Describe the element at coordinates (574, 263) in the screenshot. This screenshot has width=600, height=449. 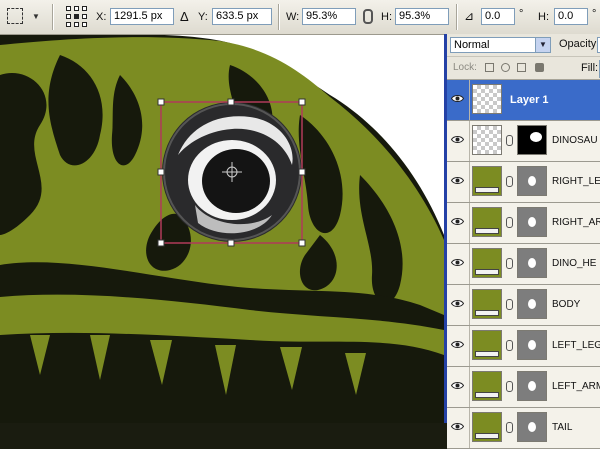
I see `layer-name: DINO_HE` at that location.